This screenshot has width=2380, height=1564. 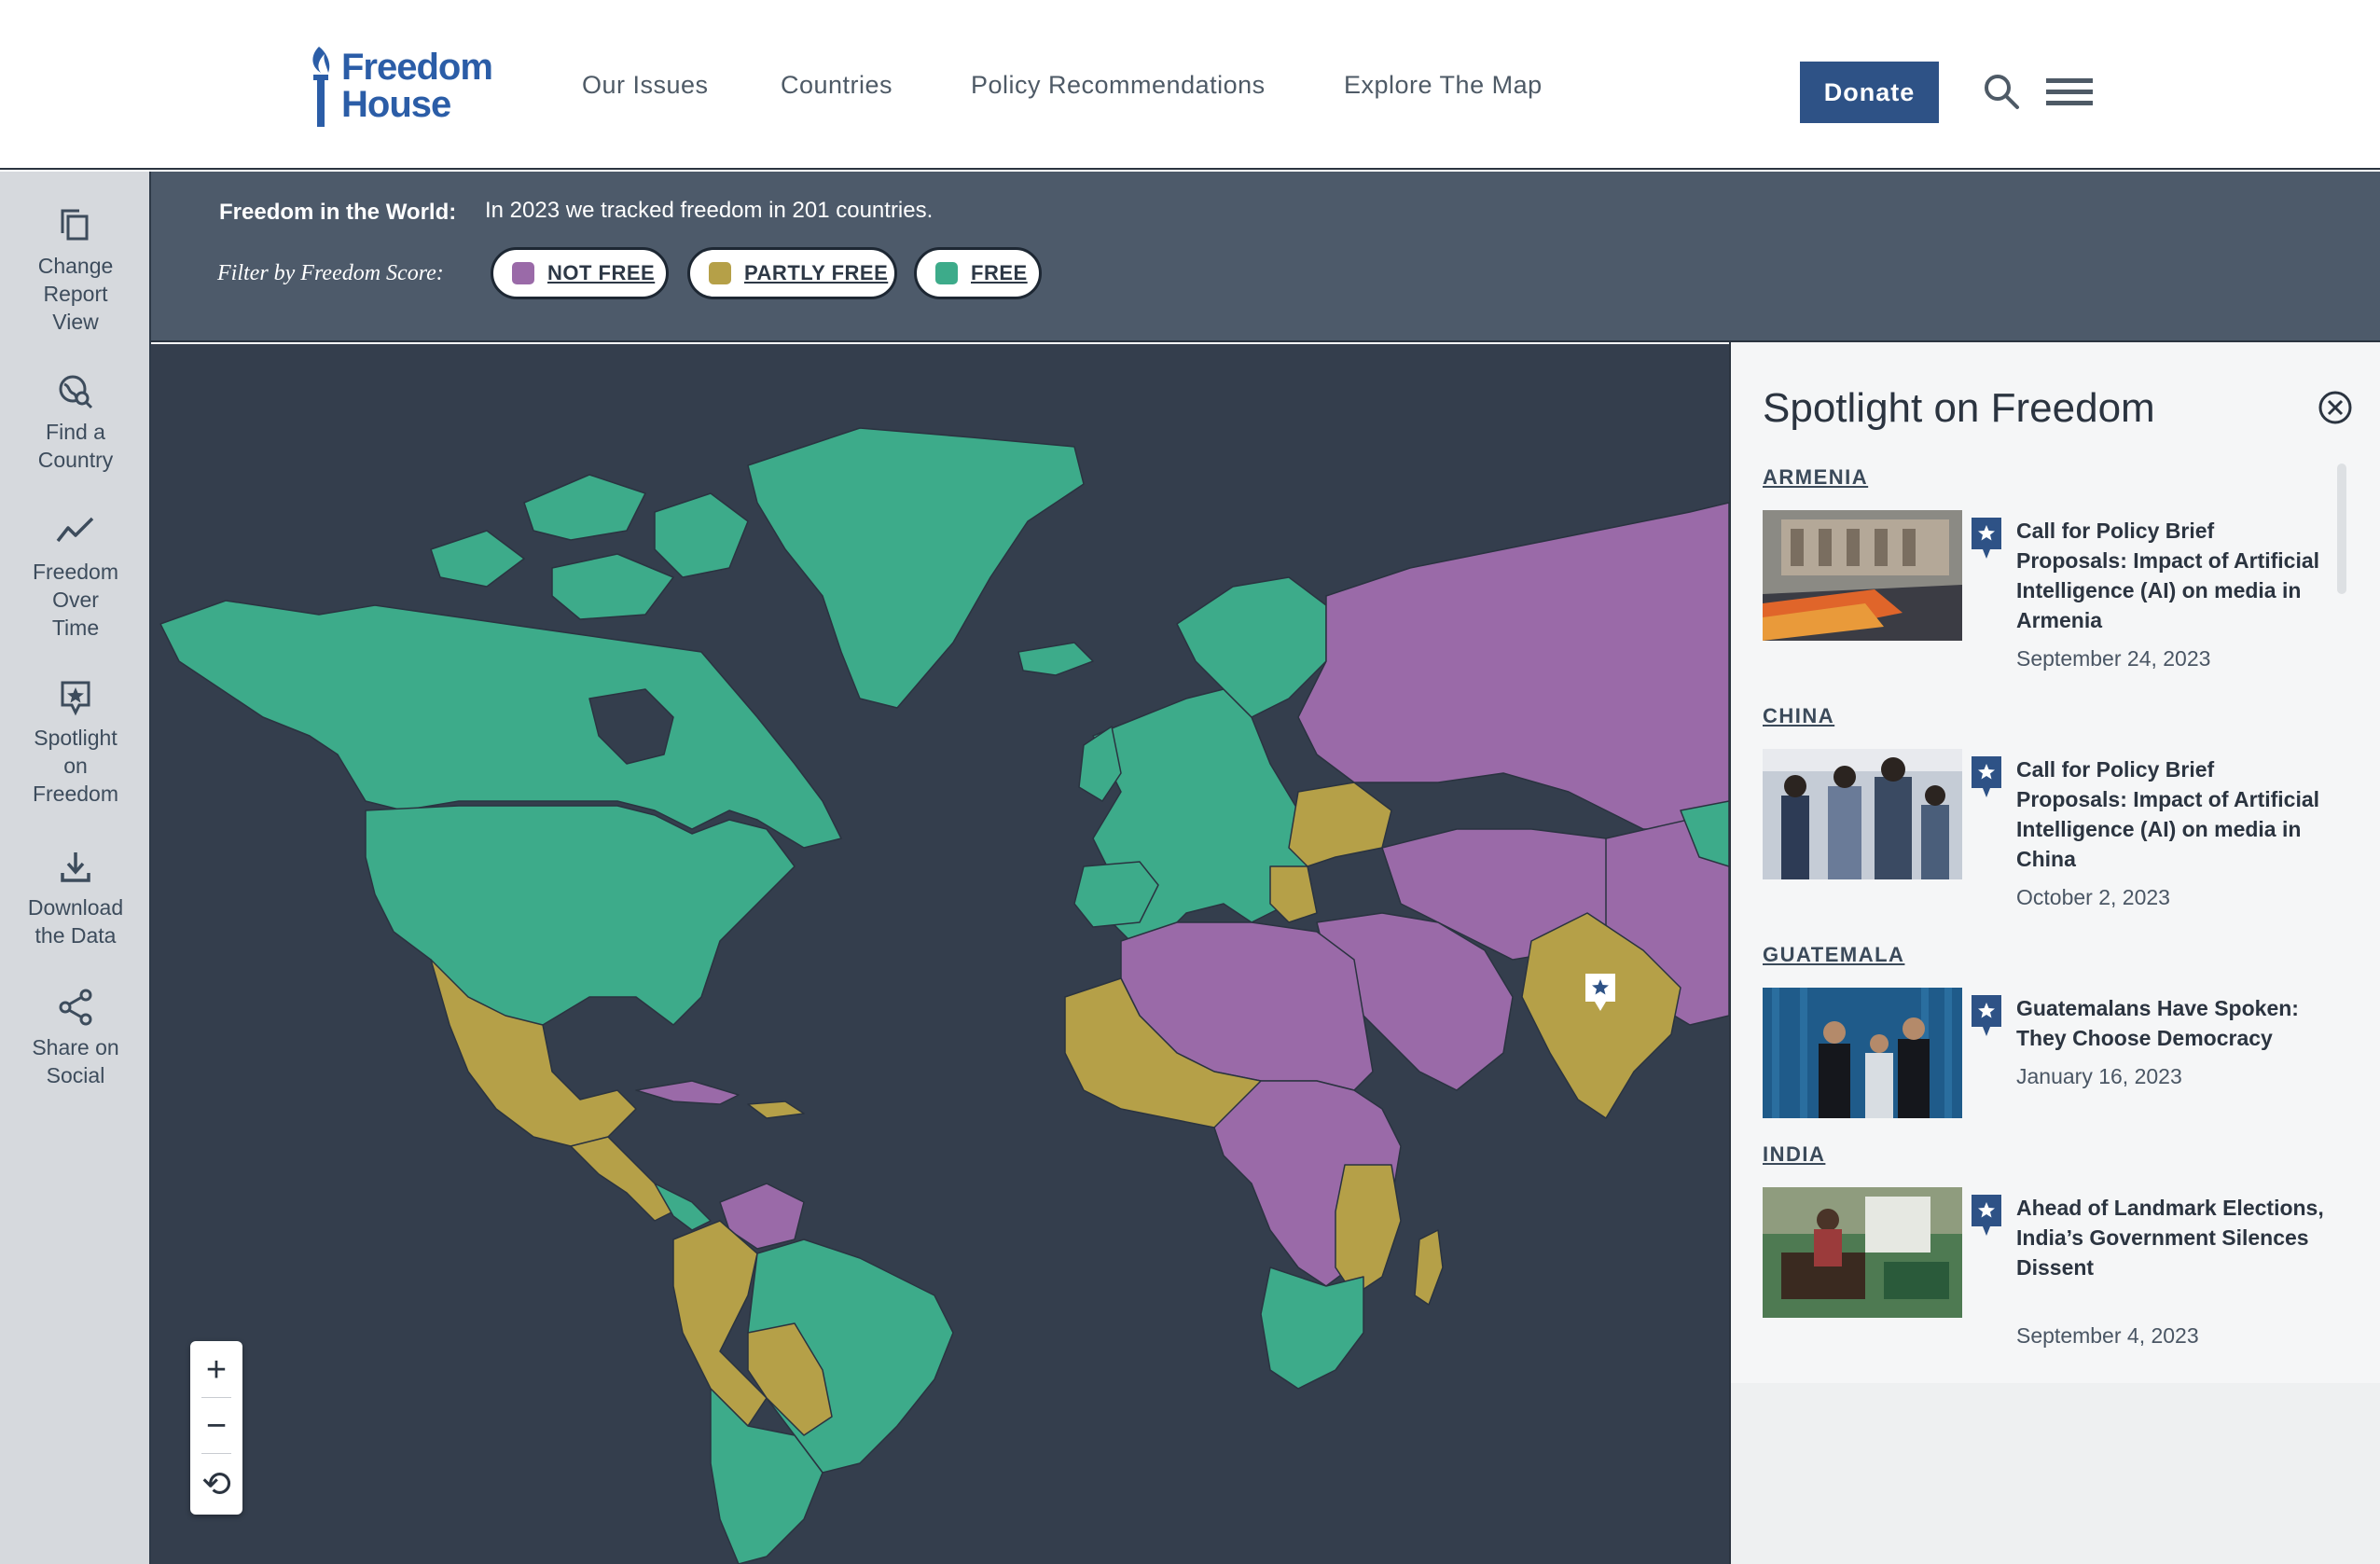 I want to click on tool-label: Download the Data, so click(x=75, y=921).